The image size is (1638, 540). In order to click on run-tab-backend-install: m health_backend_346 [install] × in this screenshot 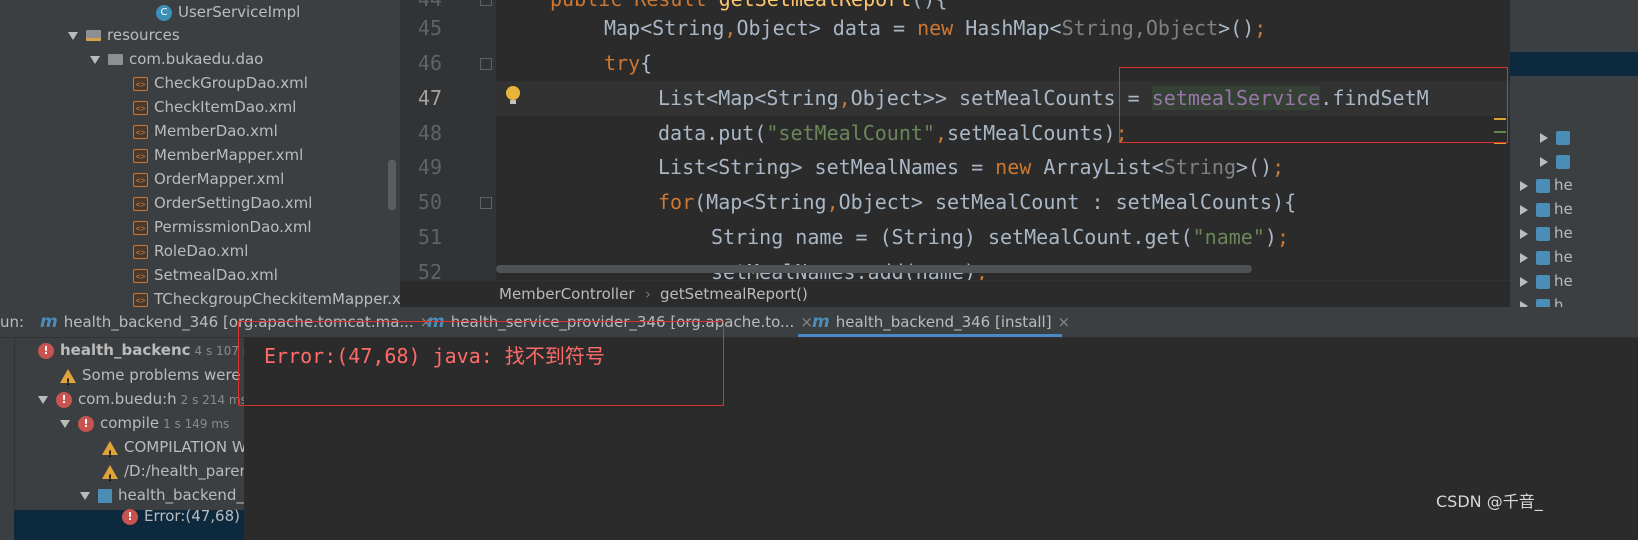, I will do `click(934, 322)`.